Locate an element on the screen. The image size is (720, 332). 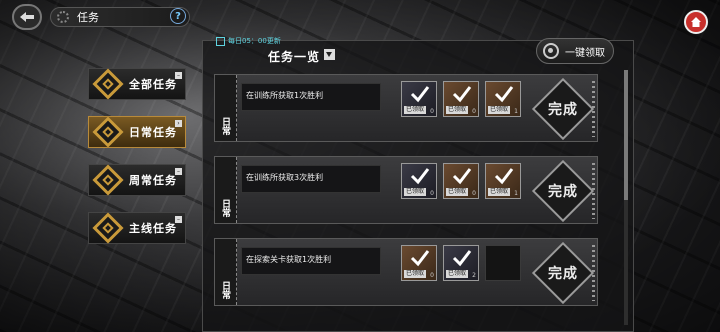
chevron-right-icon: › is located at coordinates (178, 123).